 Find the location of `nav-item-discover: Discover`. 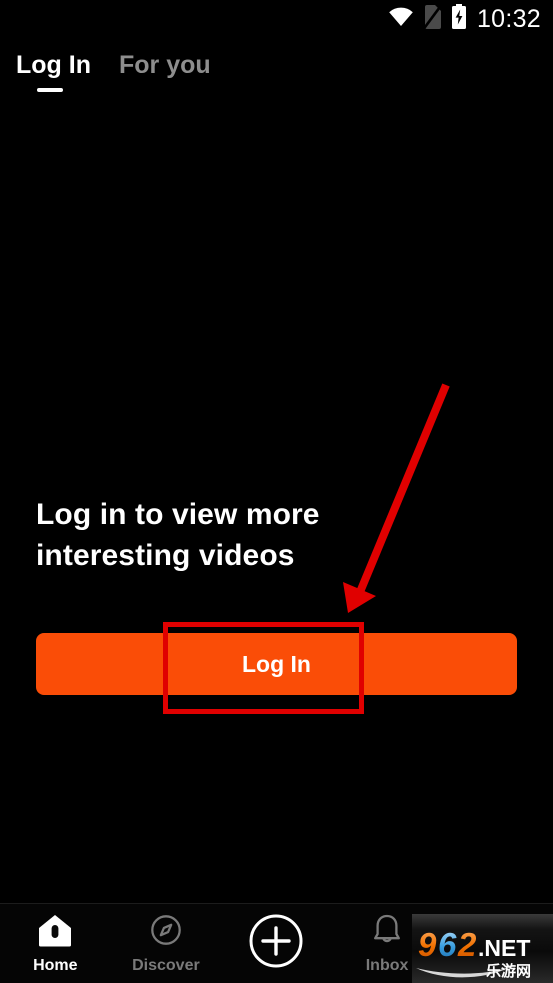

nav-item-discover: Discover is located at coordinates (166, 943).